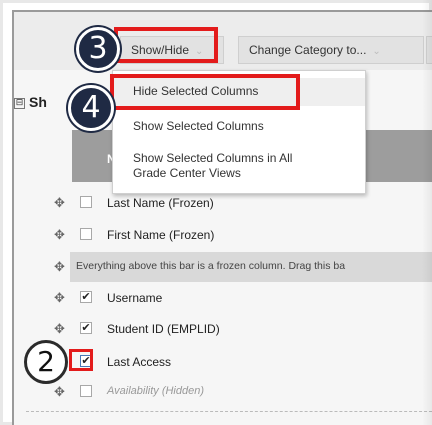 Image resolution: width=432 pixels, height=425 pixels. I want to click on chevron-down-icon: ⌄, so click(376, 51).